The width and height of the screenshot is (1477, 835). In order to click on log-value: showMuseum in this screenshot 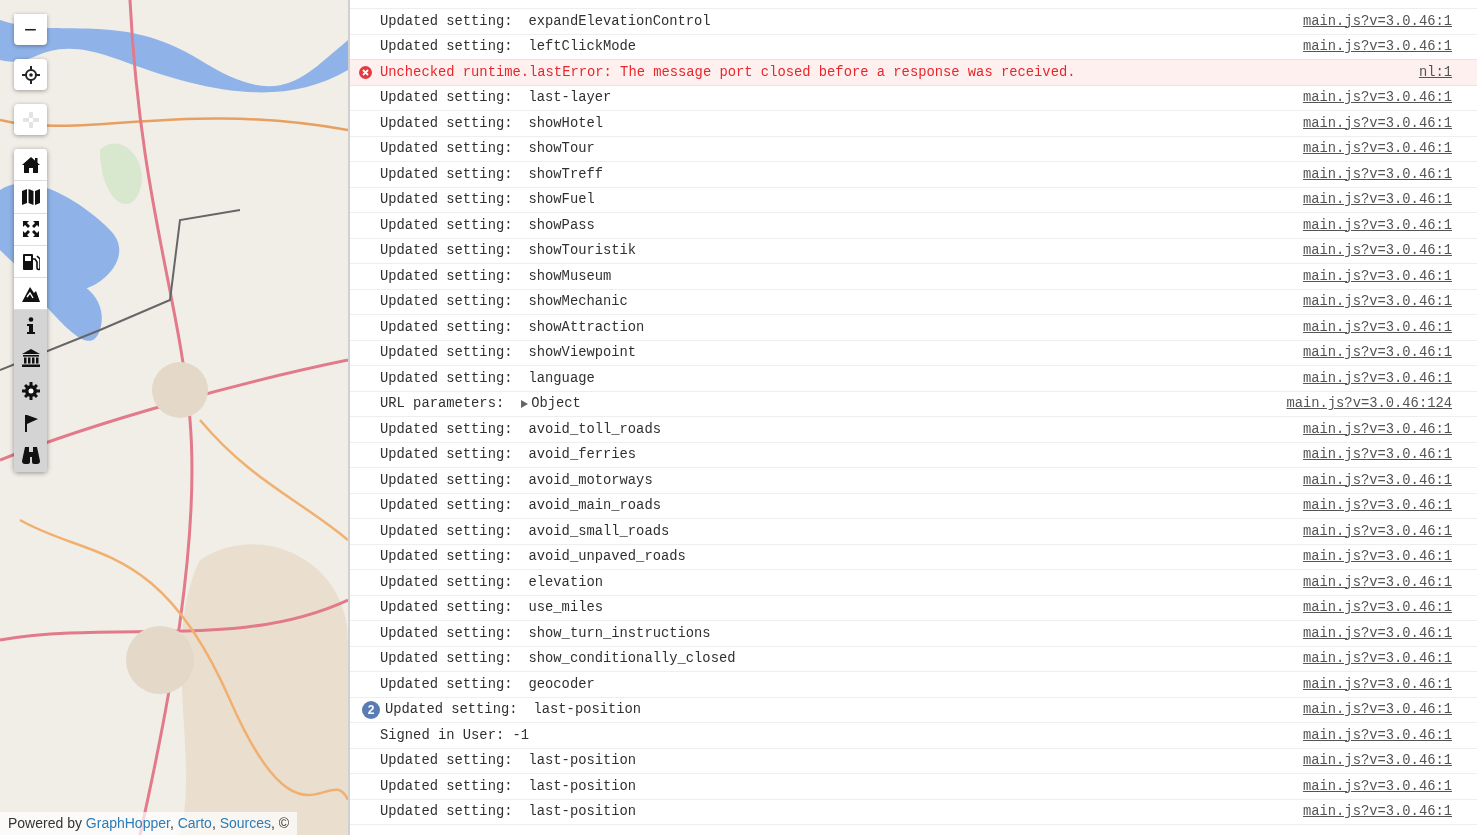, I will do `click(570, 276)`.